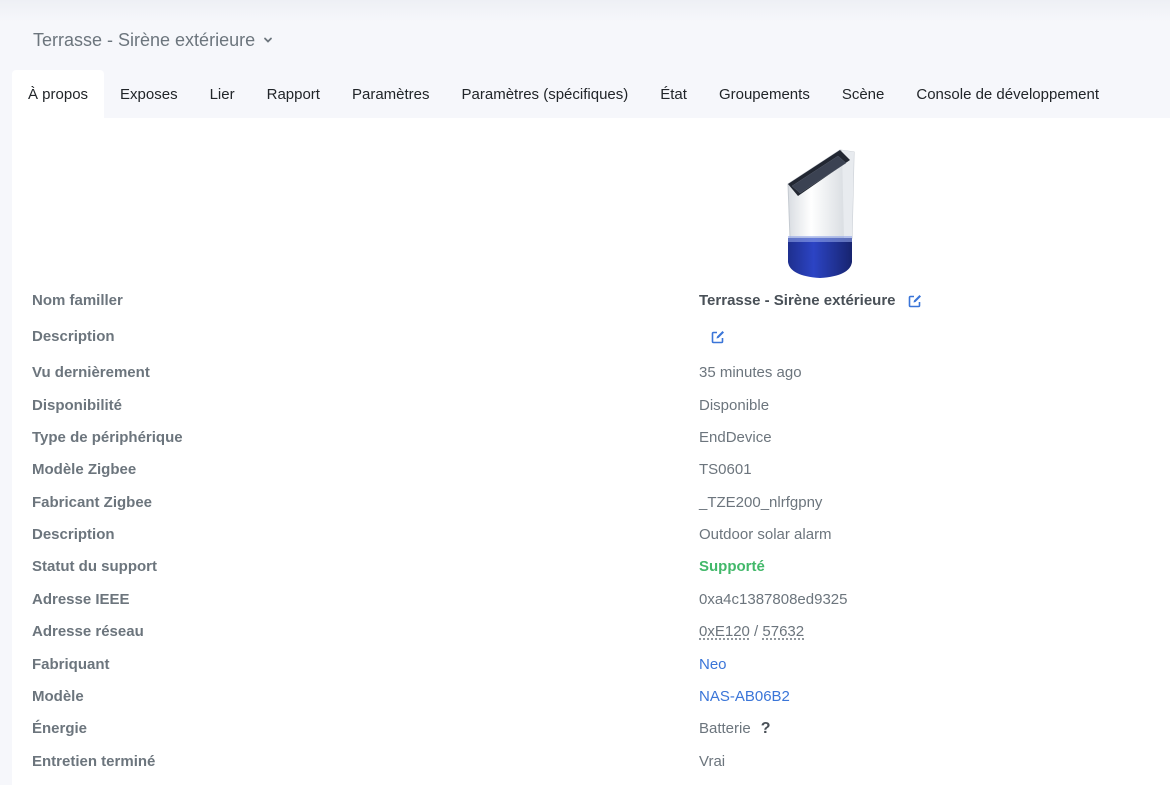  Describe the element at coordinates (77, 405) in the screenshot. I see `availability-label: Disponibilité` at that location.